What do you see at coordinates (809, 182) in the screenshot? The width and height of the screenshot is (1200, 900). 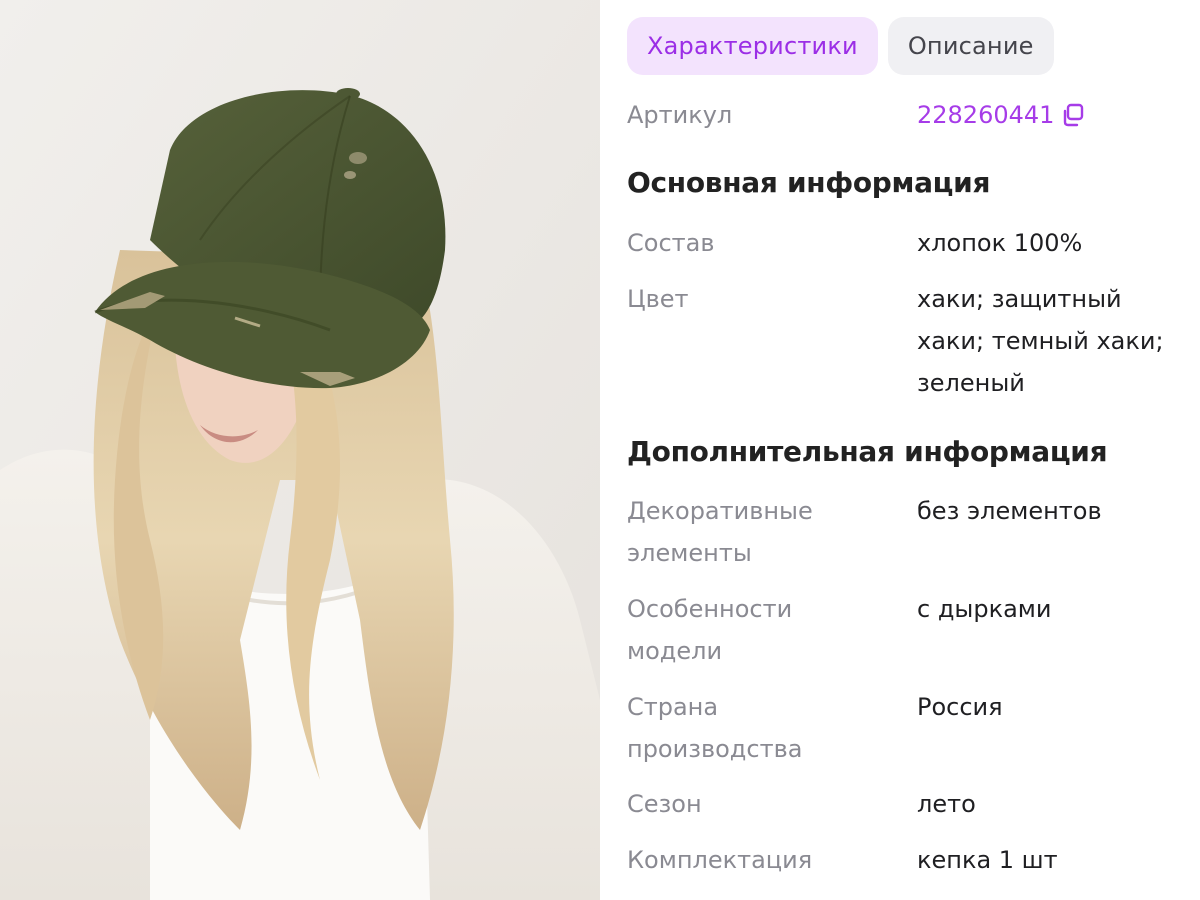 I see `section-title-main: Основная информация` at bounding box center [809, 182].